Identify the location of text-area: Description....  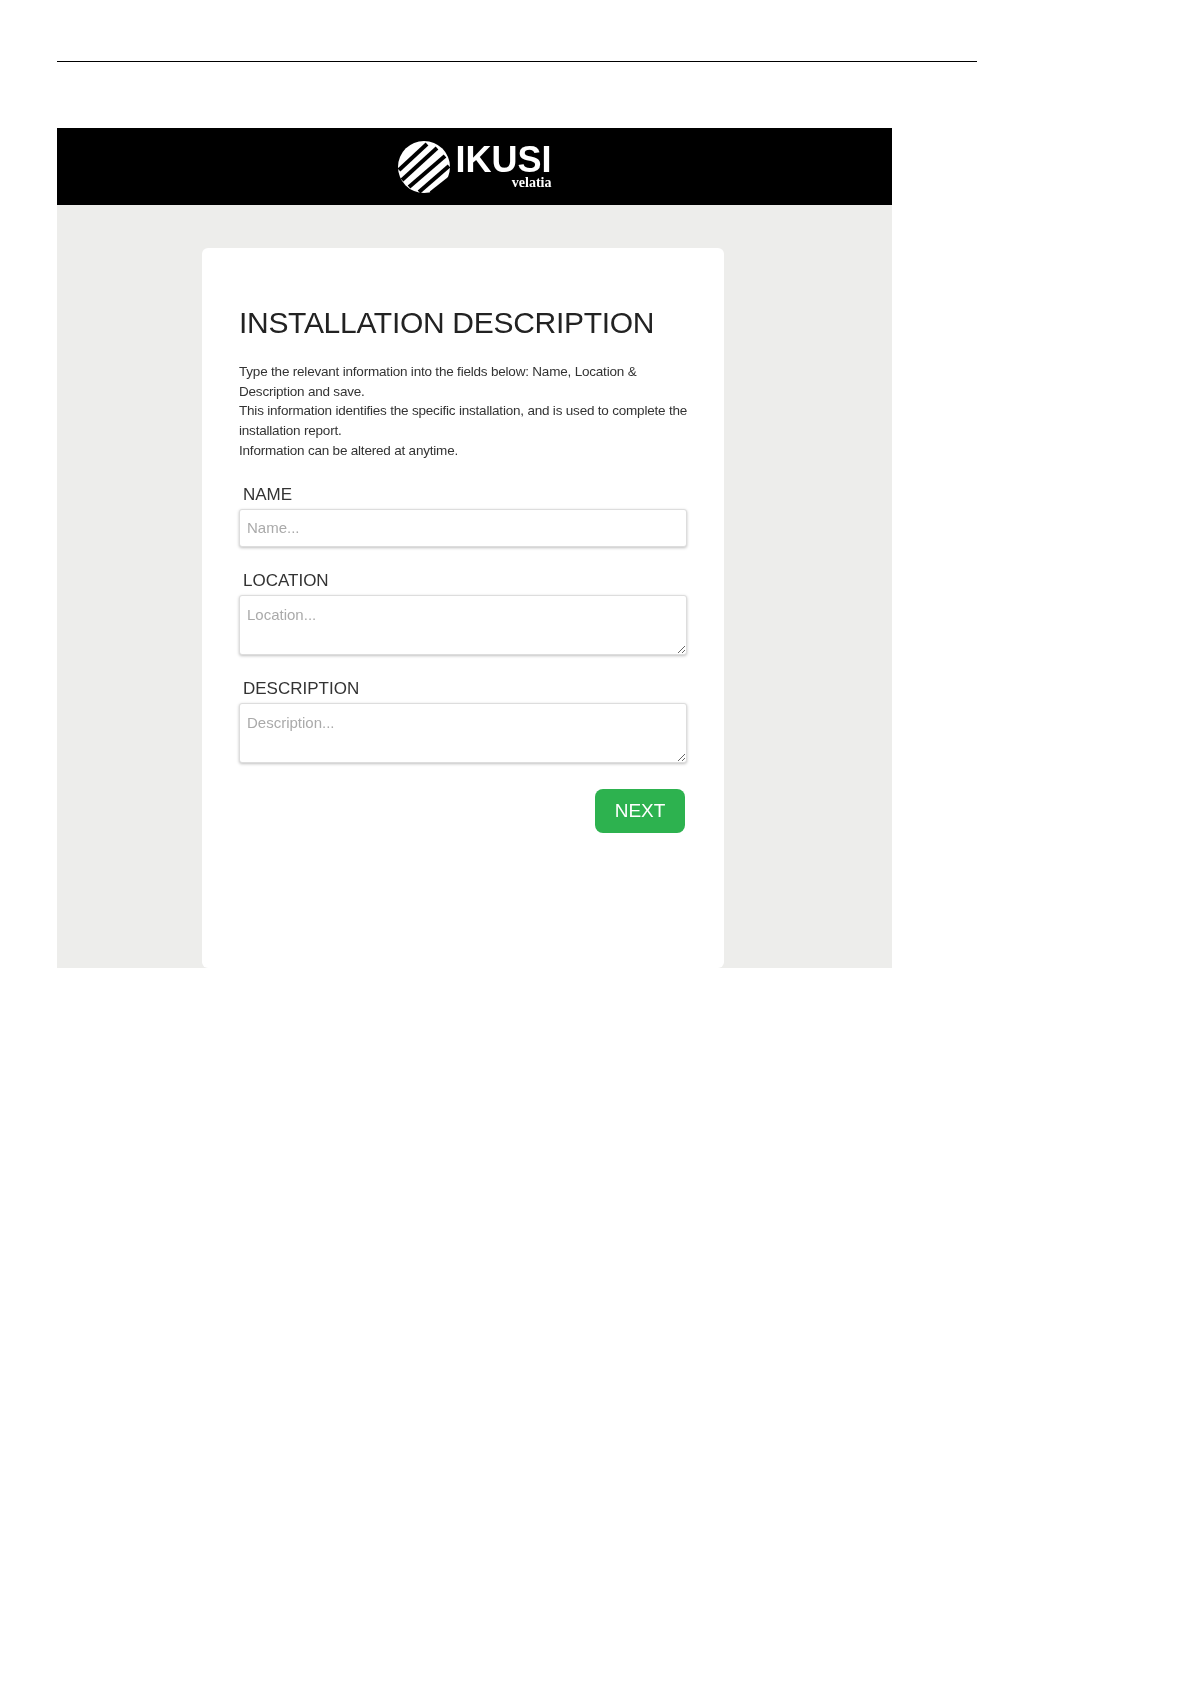
(463, 732).